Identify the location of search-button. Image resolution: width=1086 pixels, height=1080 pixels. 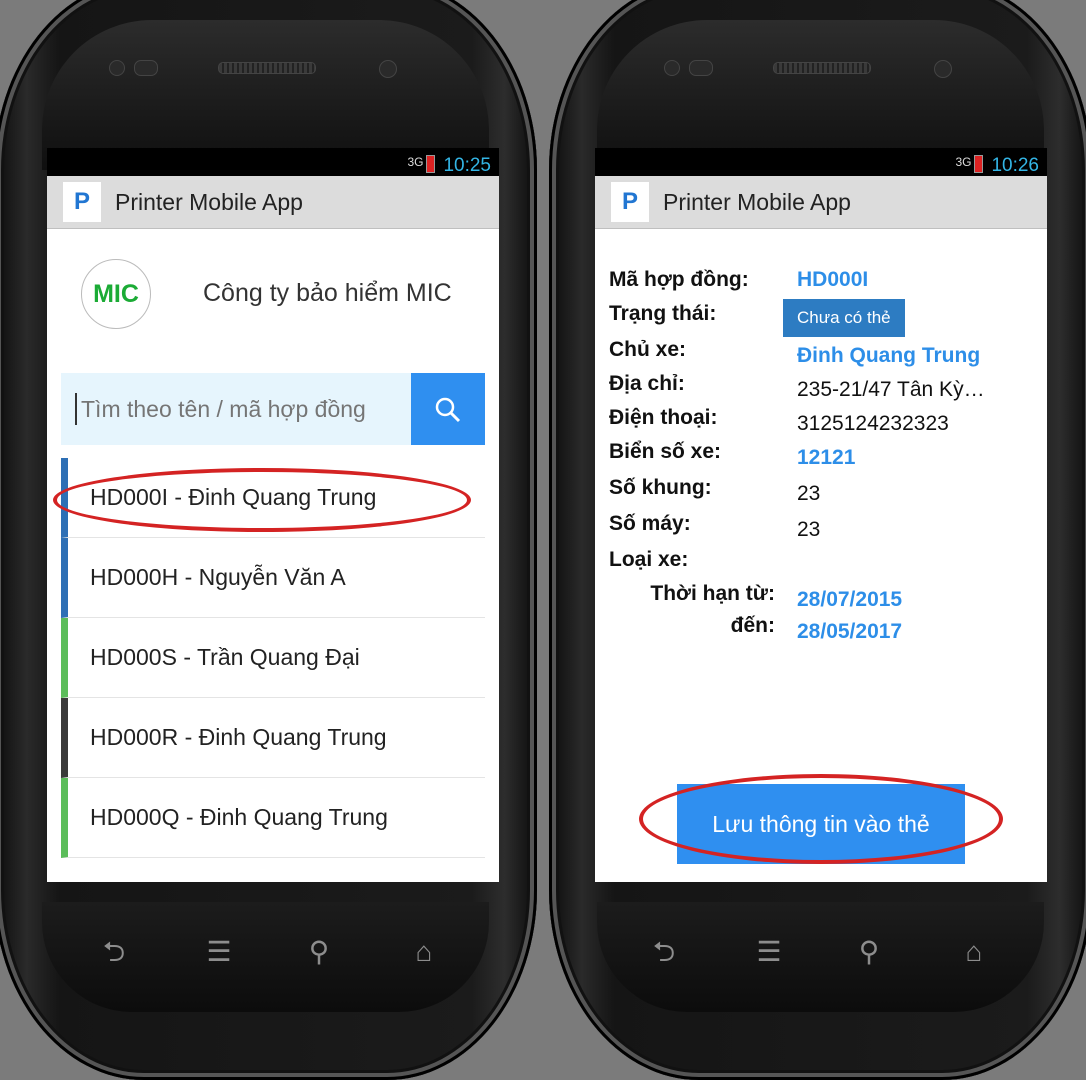
(448, 409).